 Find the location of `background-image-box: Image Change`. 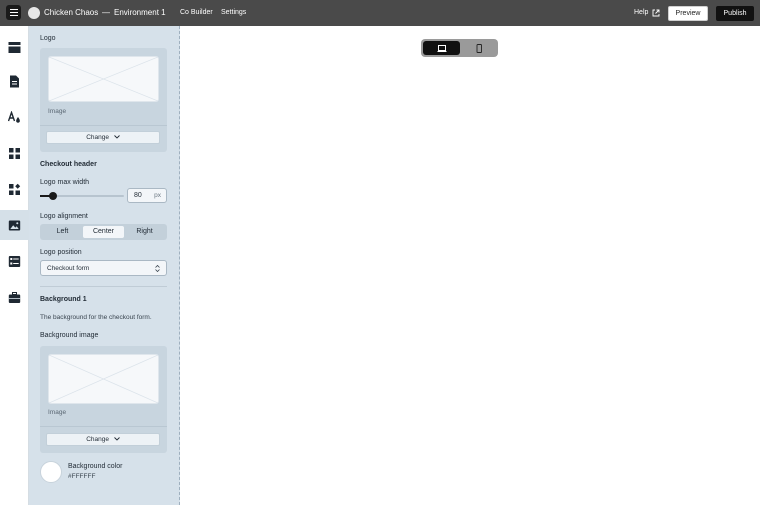

background-image-box: Image Change is located at coordinates (103, 399).